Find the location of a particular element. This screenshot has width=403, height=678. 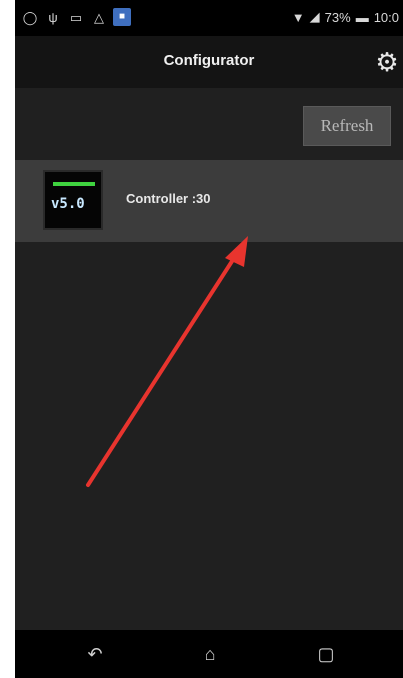

image-icon: ▭ is located at coordinates (76, 17).